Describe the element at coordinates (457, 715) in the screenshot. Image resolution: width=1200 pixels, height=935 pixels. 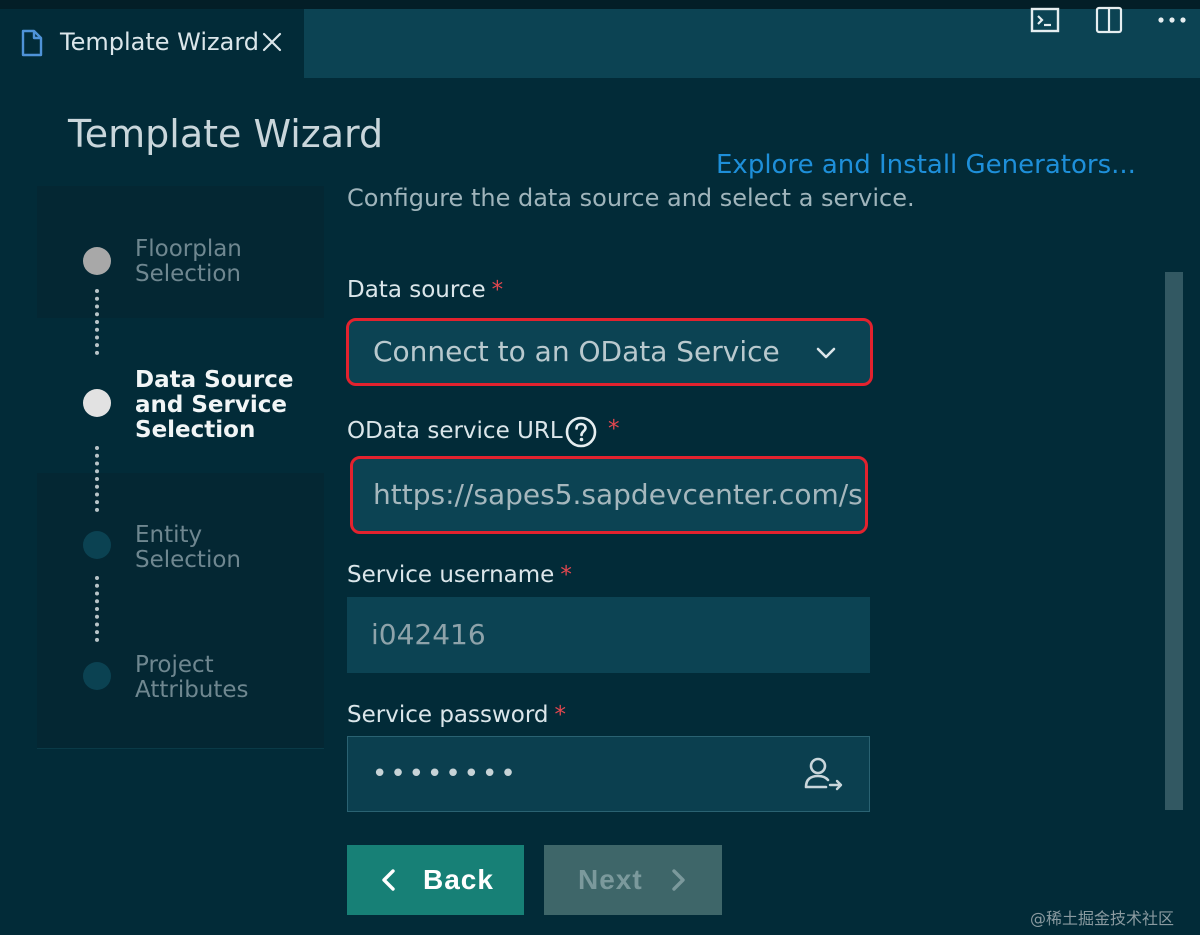
I see `service-password-label: Service password *` at that location.